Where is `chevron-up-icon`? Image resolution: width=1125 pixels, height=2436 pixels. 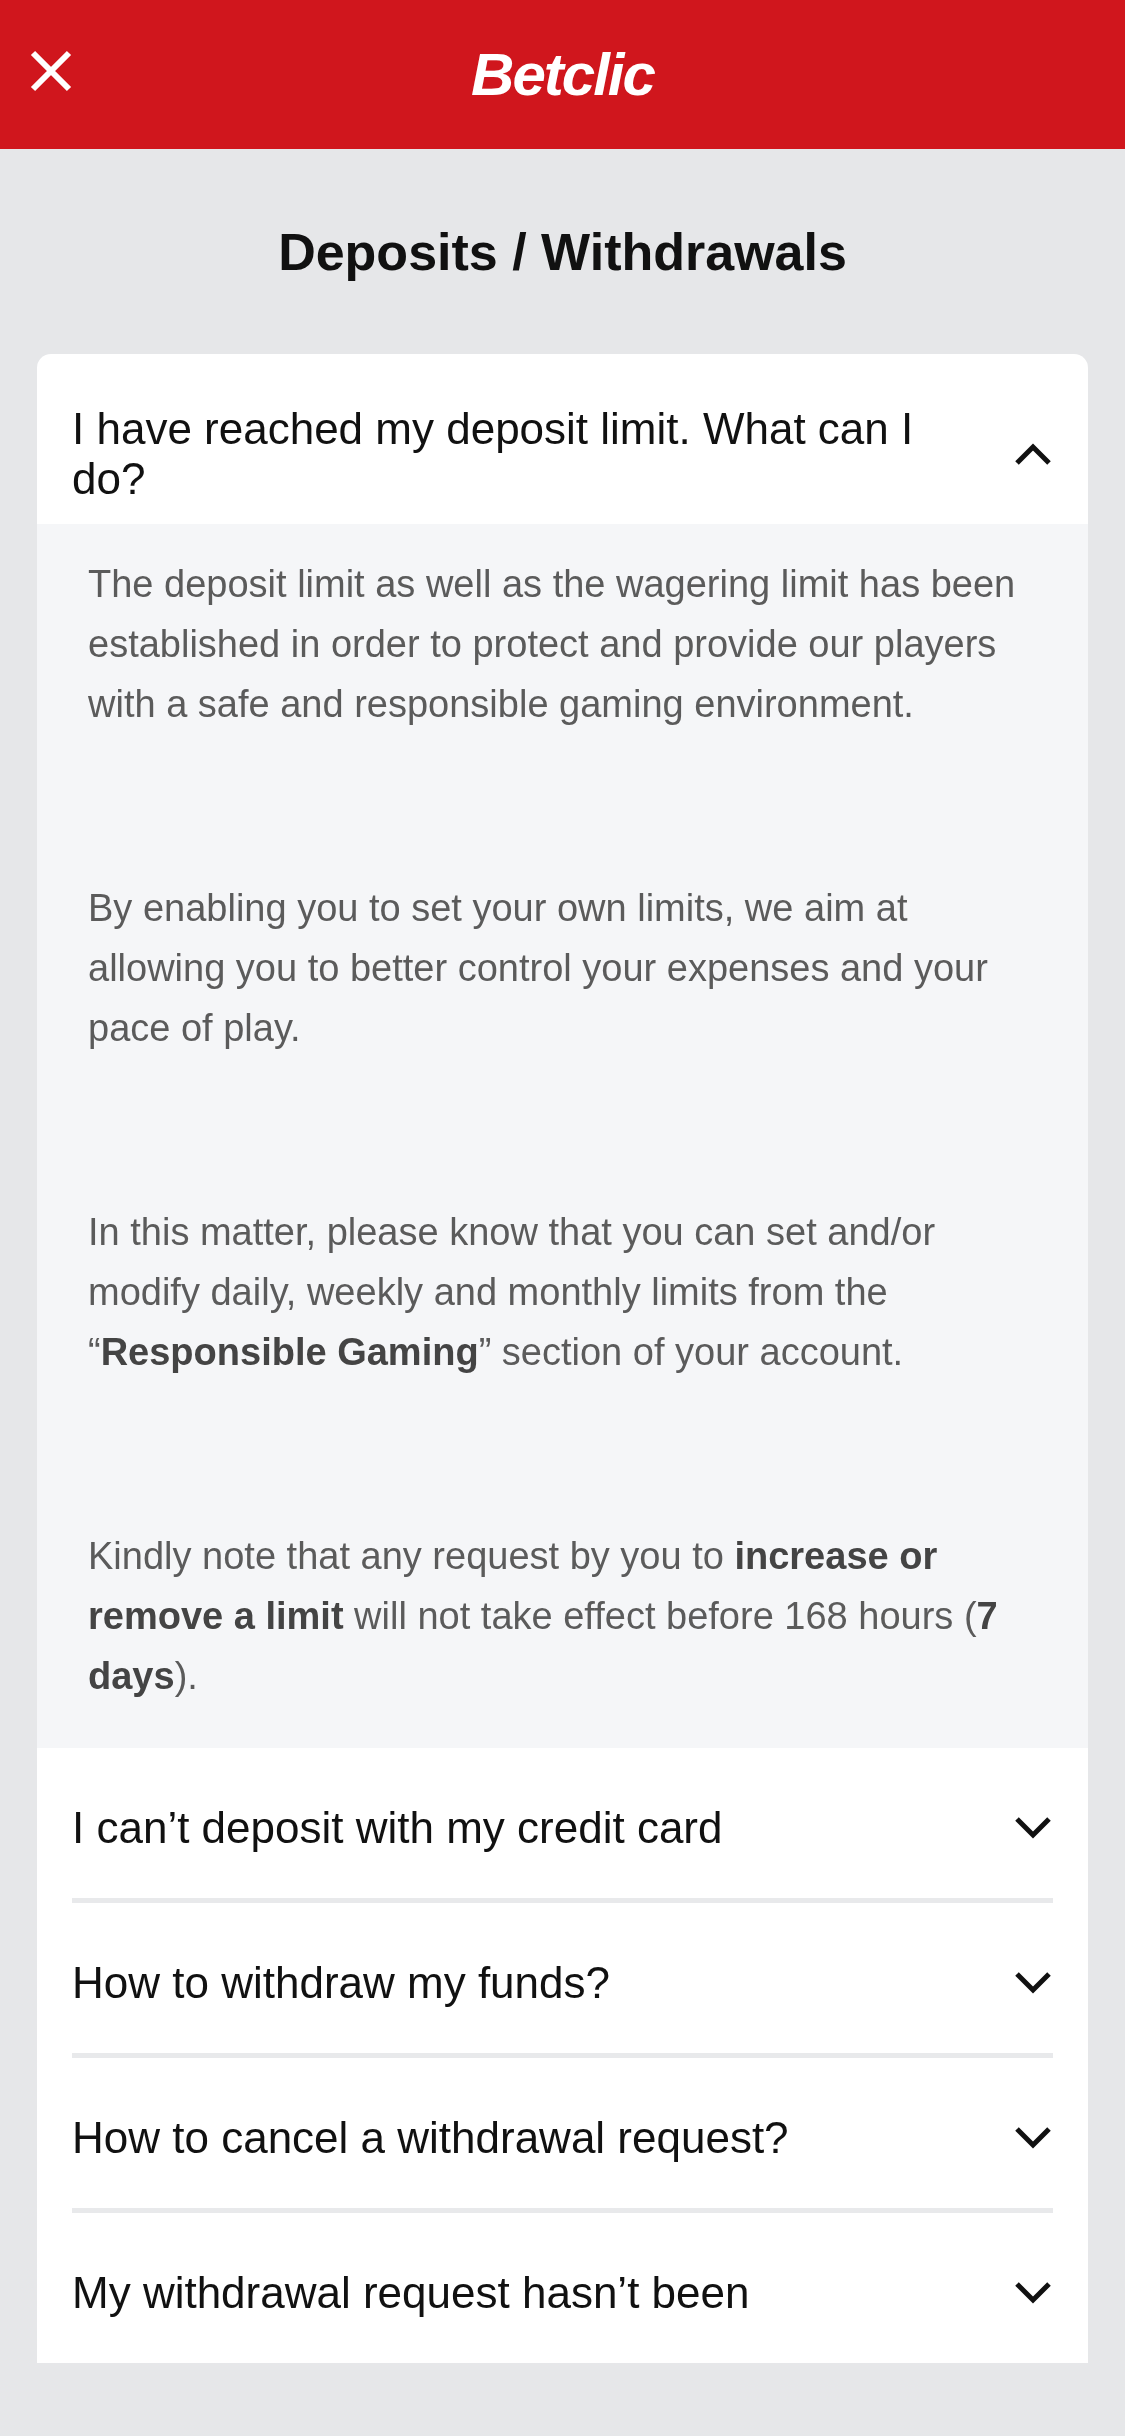 chevron-up-icon is located at coordinates (1033, 454).